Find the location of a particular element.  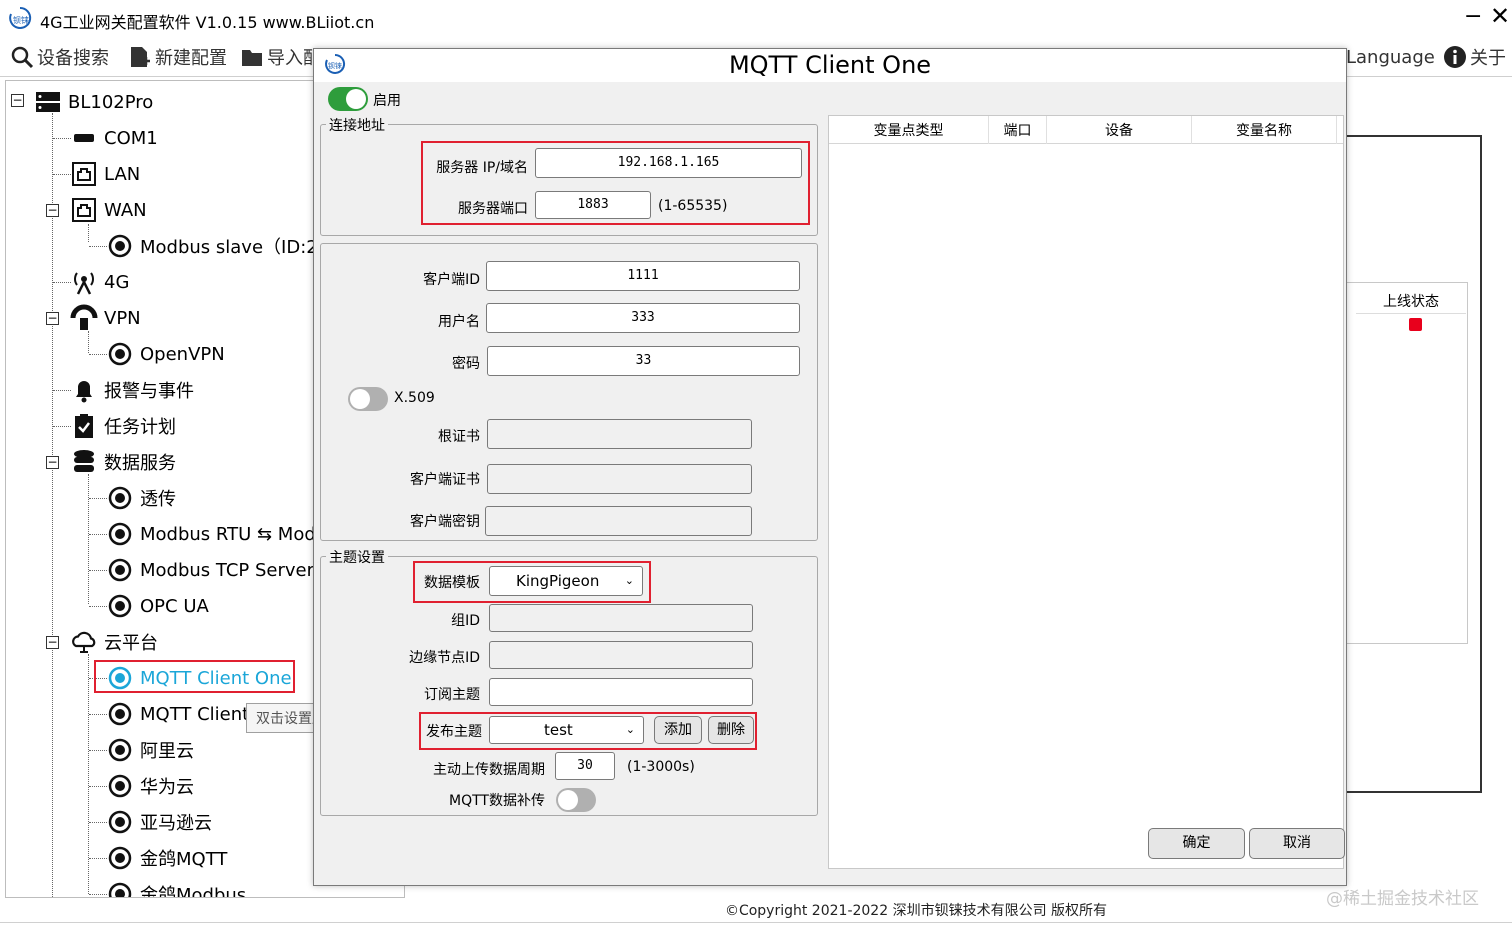

cancel-button: 取消 is located at coordinates (1297, 843).